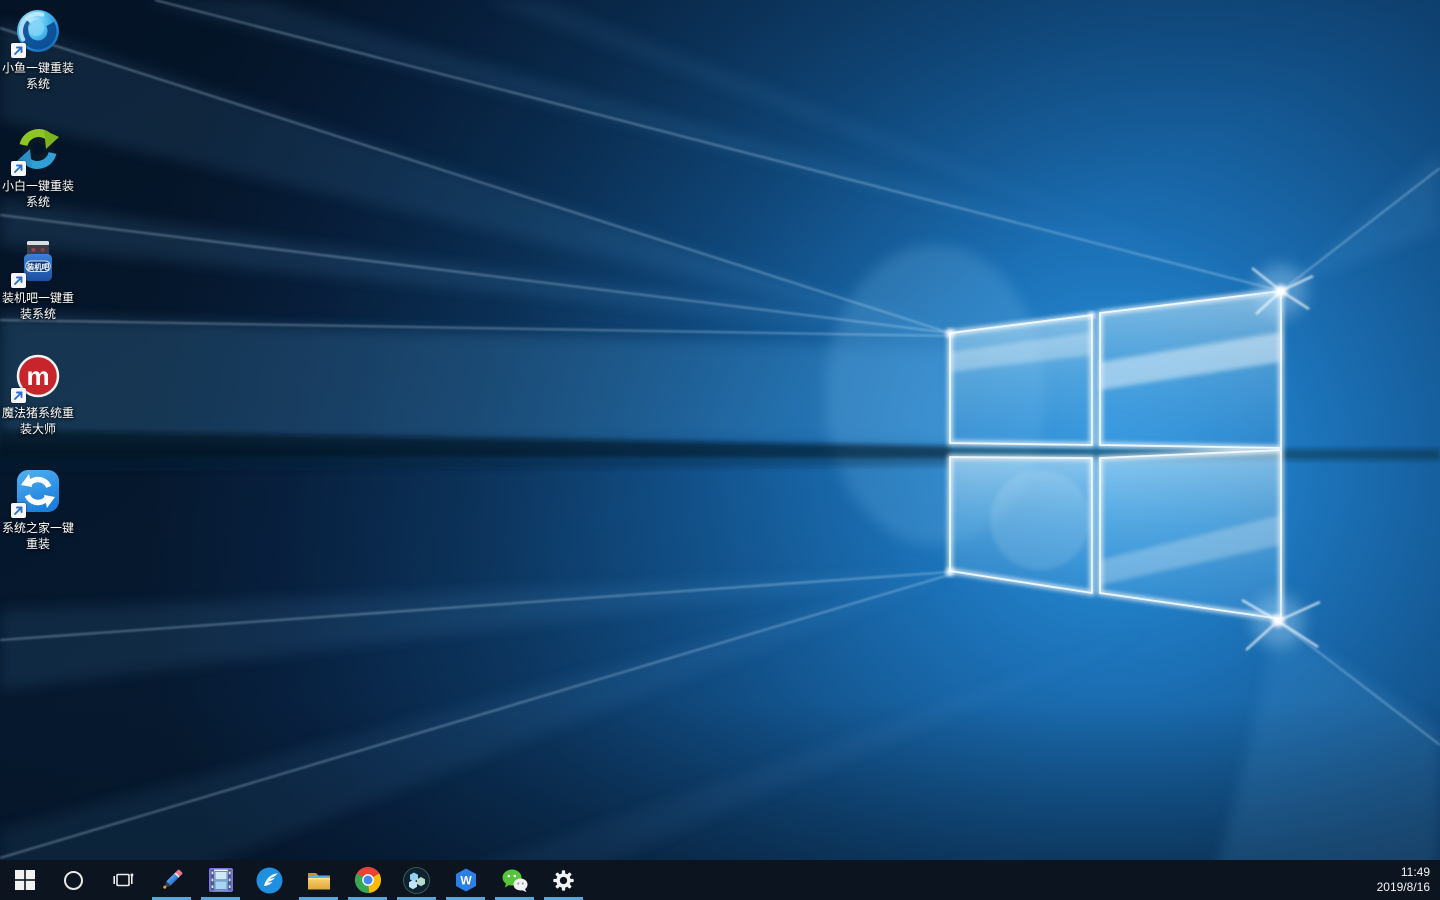 Image resolution: width=1440 pixels, height=900 pixels. I want to click on taskbar-chrome, so click(367, 880).